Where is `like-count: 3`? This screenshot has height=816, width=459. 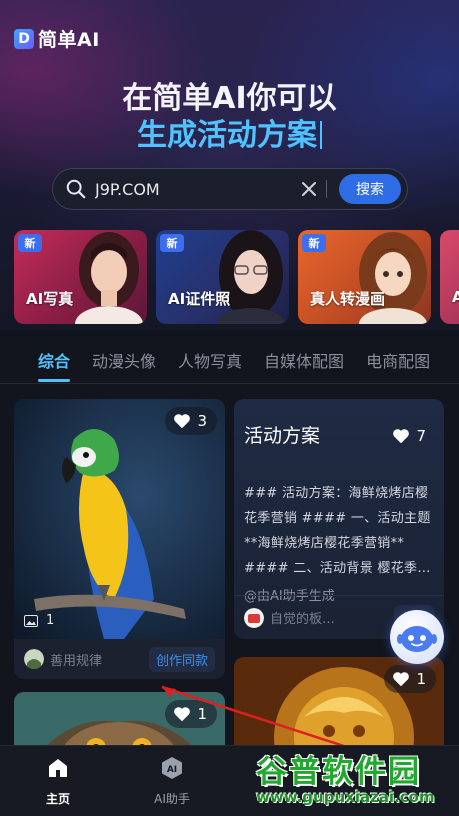
like-count: 3 is located at coordinates (202, 421).